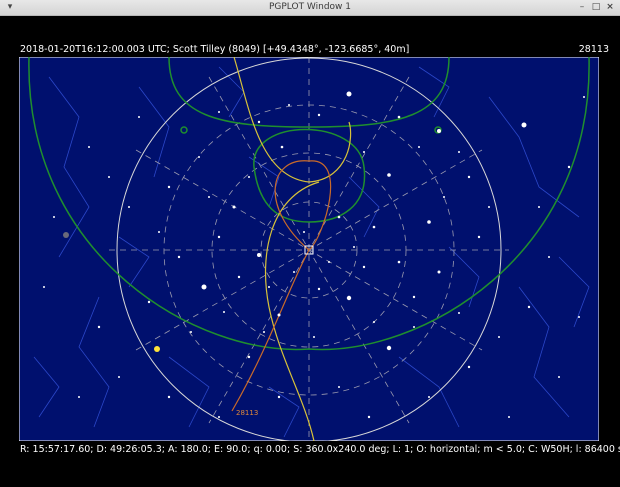  Describe the element at coordinates (247, 413) in the screenshot. I see `track-label: 28113` at that location.